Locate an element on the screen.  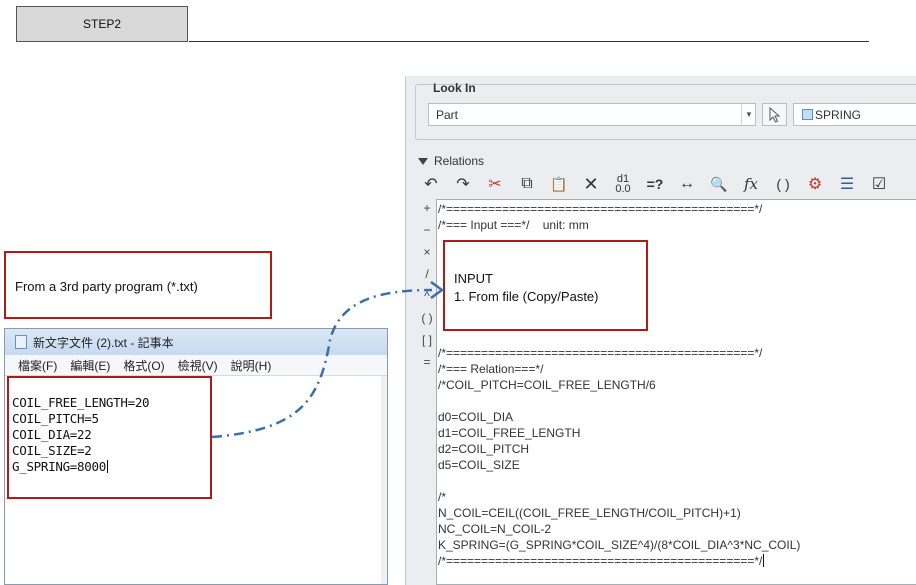
notepad-line-text: G_SPRING=8000 is located at coordinates (59, 466).